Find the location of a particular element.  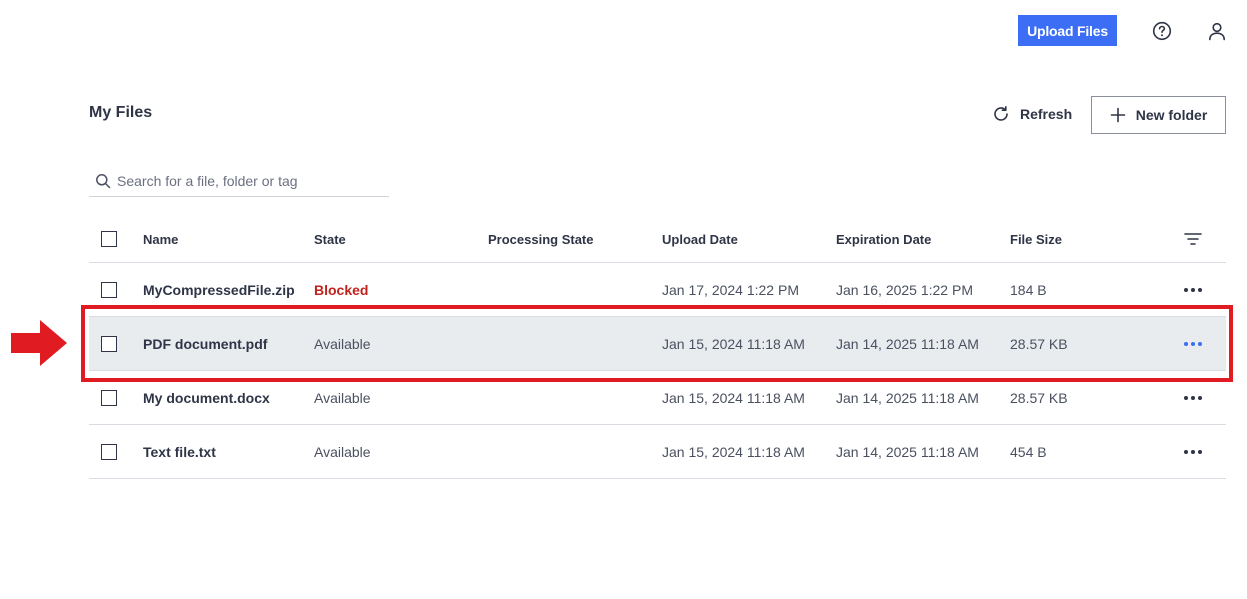

annotation-arrow-icon is located at coordinates (39, 345).